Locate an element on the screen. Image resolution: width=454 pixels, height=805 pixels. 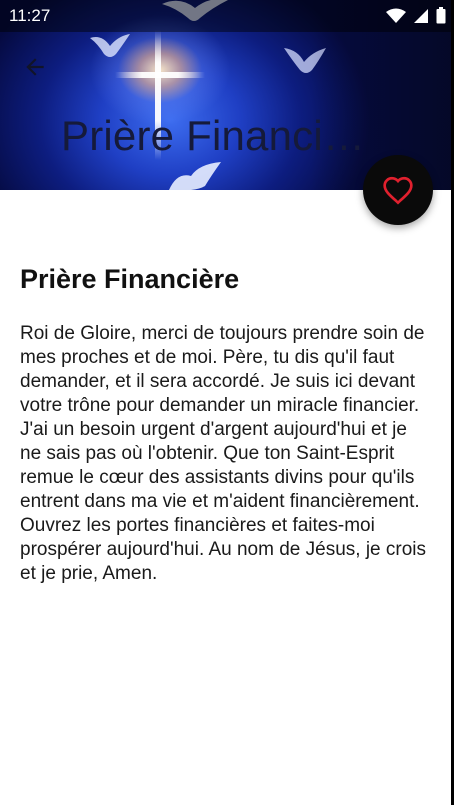
prayer-title: Prière Financière is located at coordinates (130, 279).